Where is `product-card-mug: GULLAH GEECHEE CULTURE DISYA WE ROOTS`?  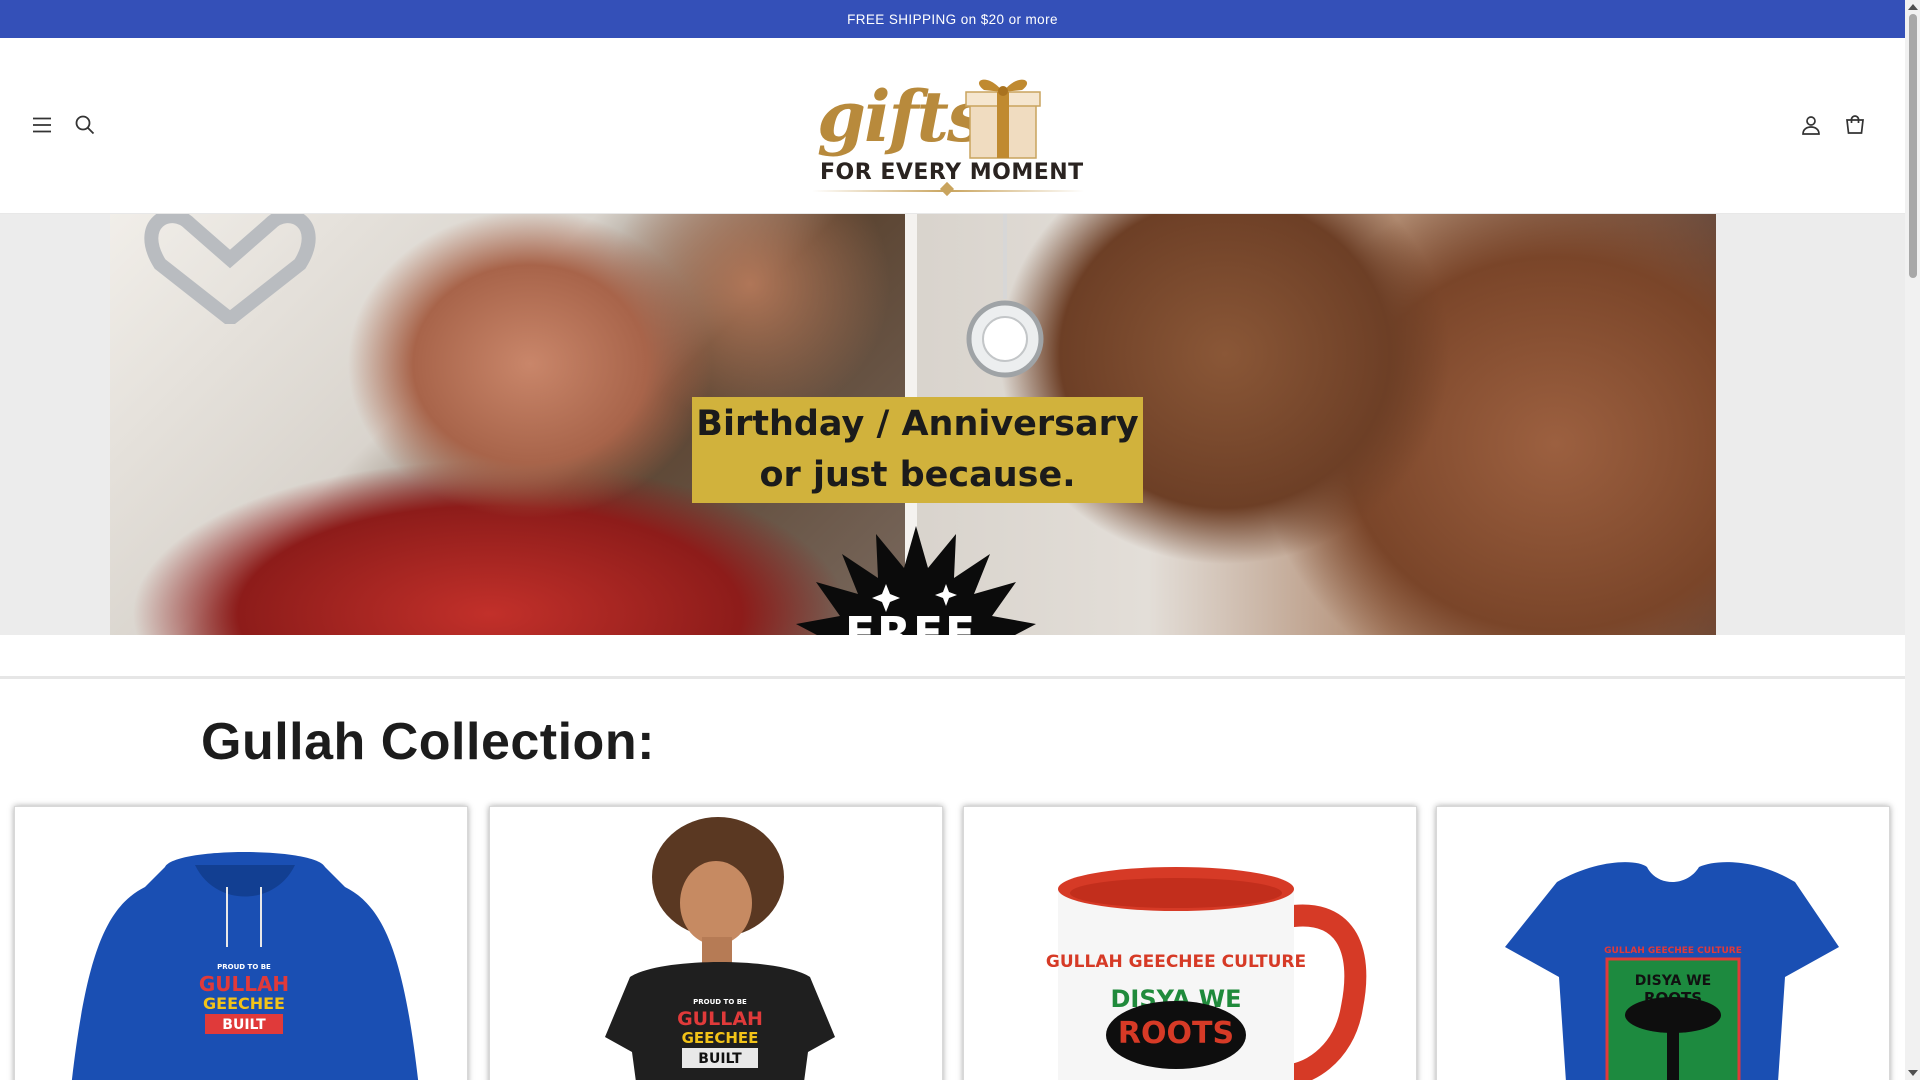
product-card-mug: GULLAH GEECHEE CULTURE DISYA WE ROOTS is located at coordinates (1190, 943).